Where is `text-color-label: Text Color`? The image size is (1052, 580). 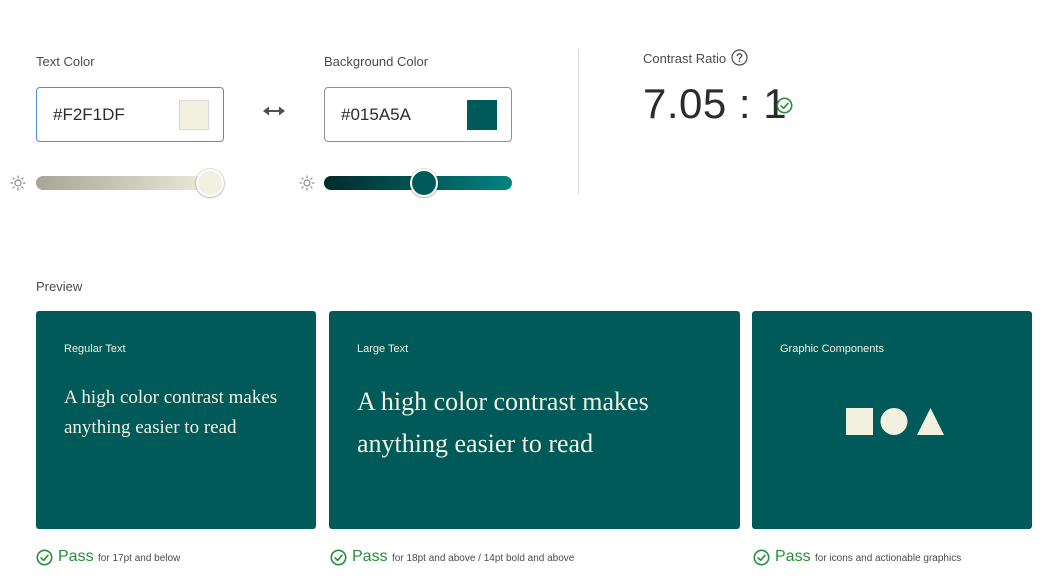 text-color-label: Text Color is located at coordinates (65, 61).